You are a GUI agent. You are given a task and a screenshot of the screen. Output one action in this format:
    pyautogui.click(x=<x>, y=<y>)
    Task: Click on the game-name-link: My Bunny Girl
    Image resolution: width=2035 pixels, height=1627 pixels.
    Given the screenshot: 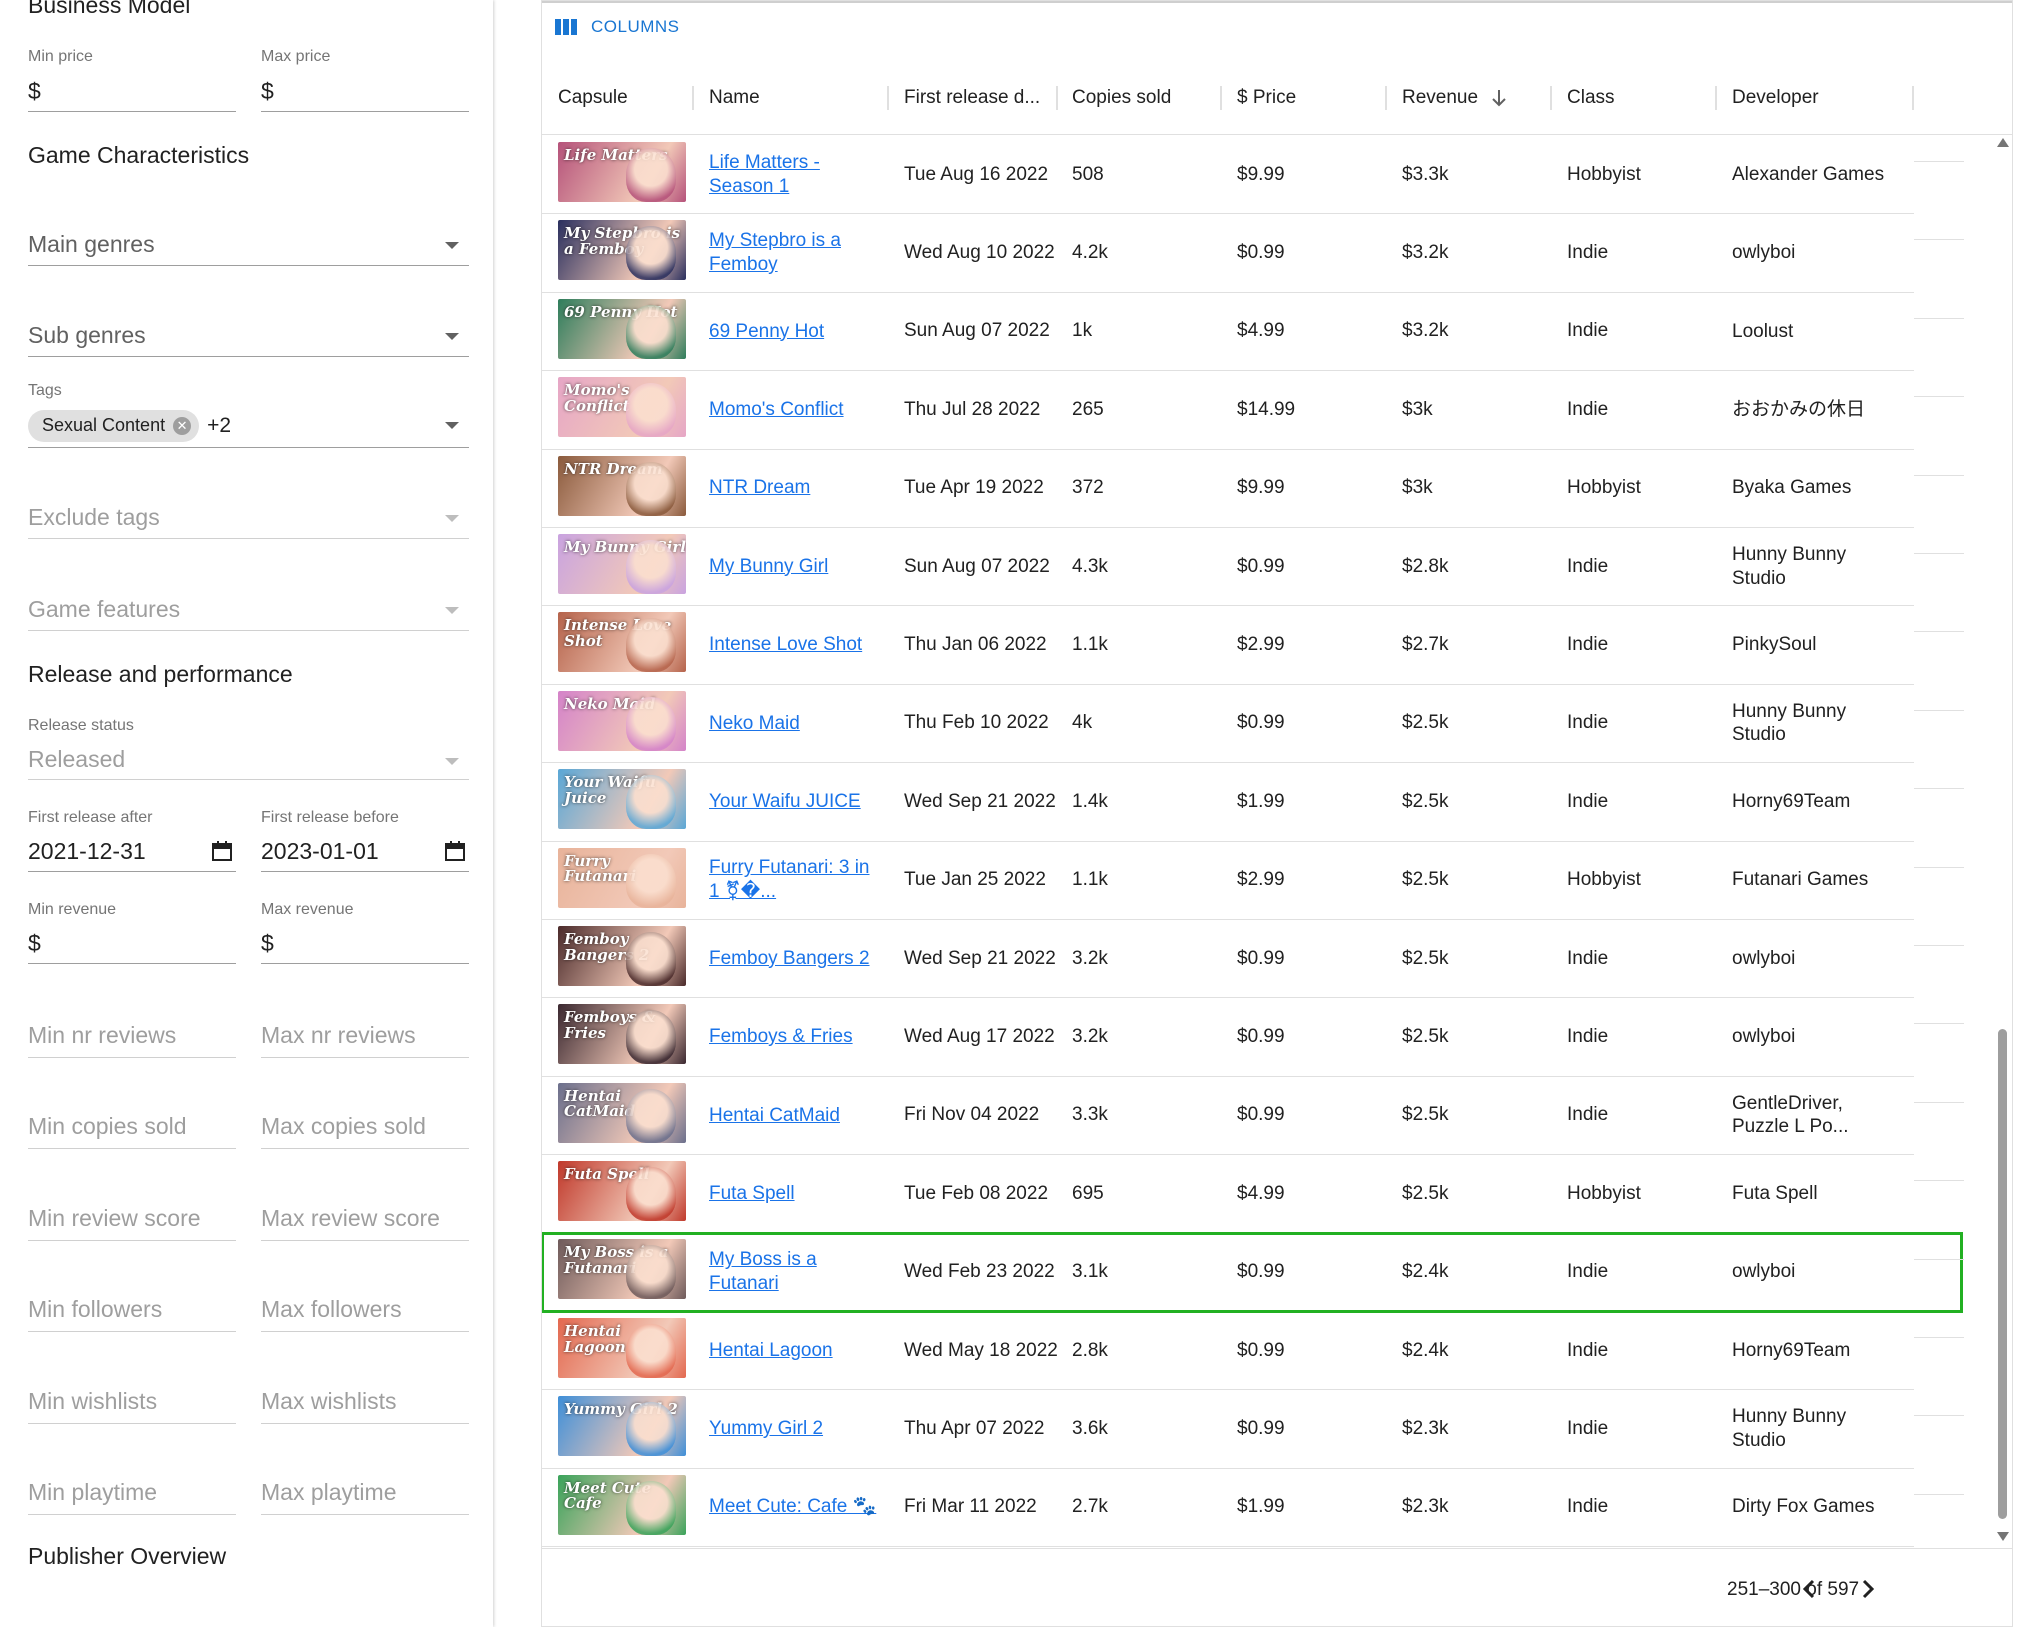 What is the action you would take?
    pyautogui.click(x=768, y=567)
    